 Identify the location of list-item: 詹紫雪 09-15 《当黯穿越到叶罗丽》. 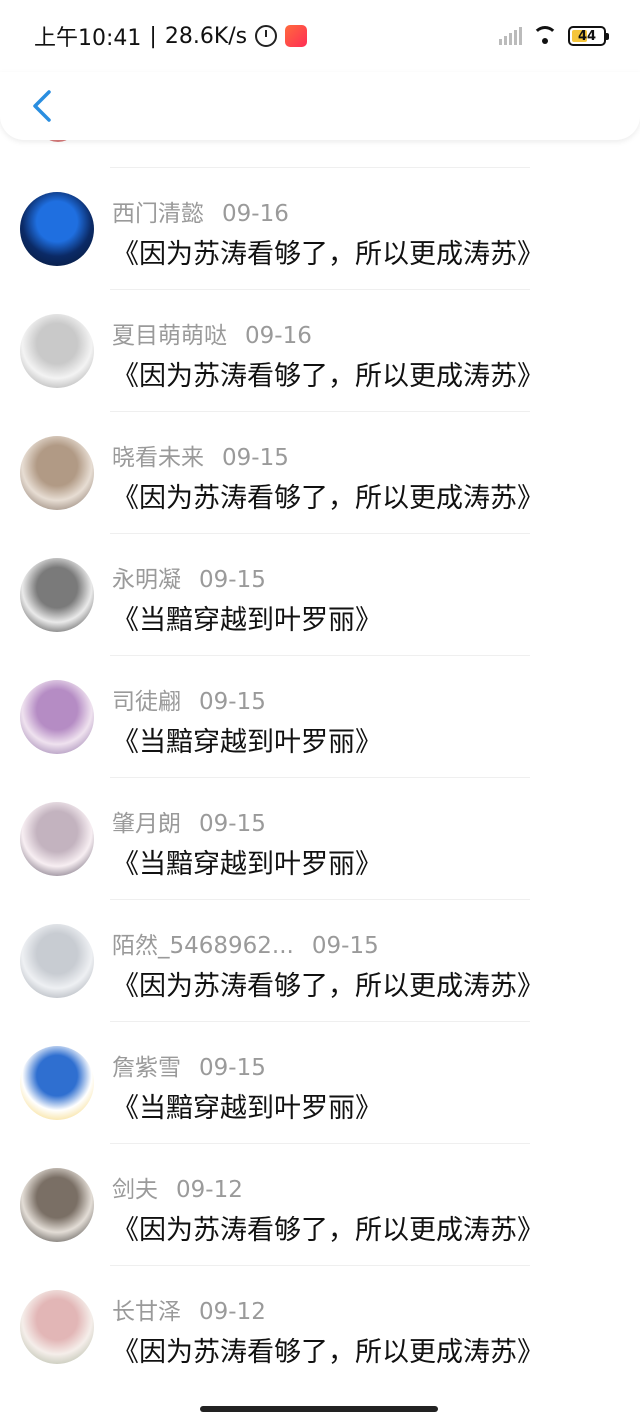
(320, 1082).